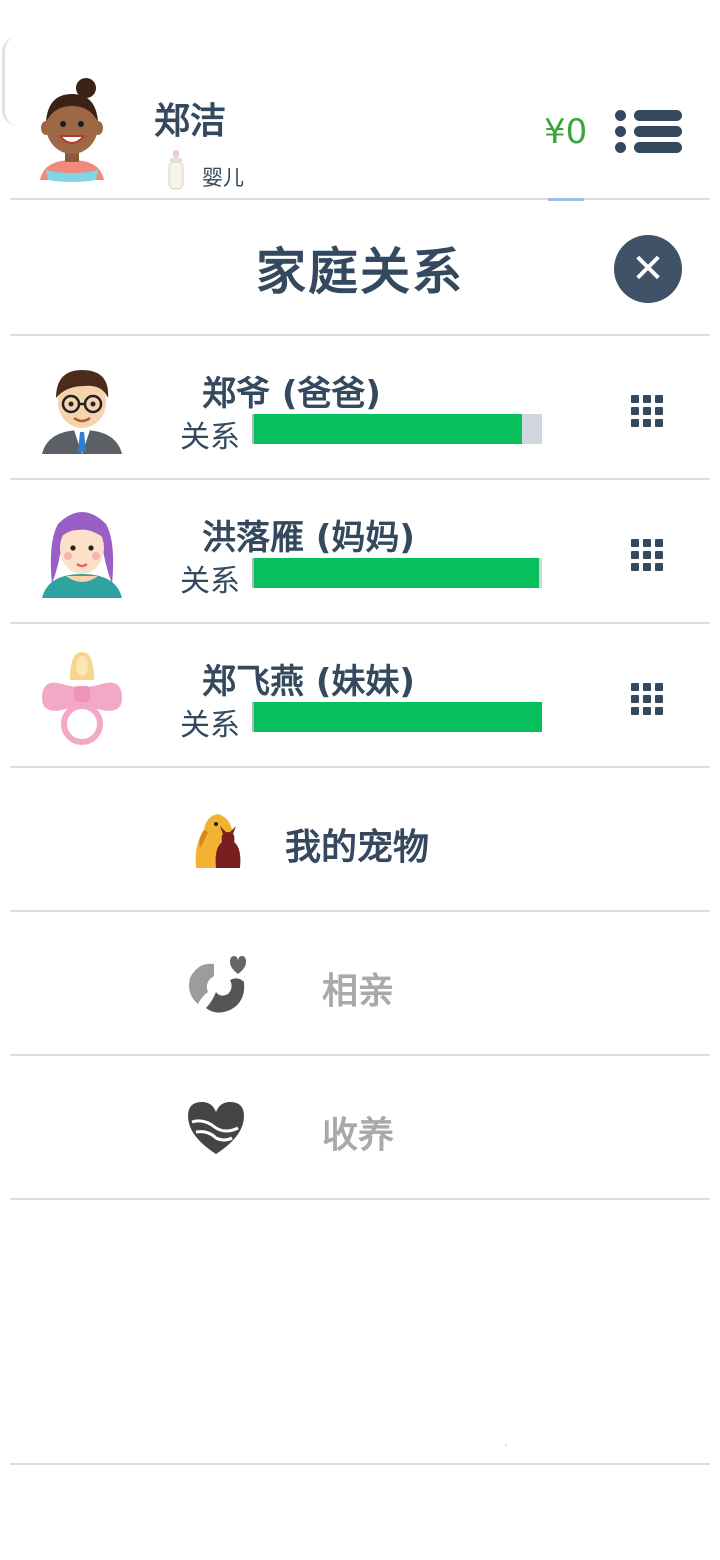  Describe the element at coordinates (358, 991) in the screenshot. I see `action-label: 相亲` at that location.